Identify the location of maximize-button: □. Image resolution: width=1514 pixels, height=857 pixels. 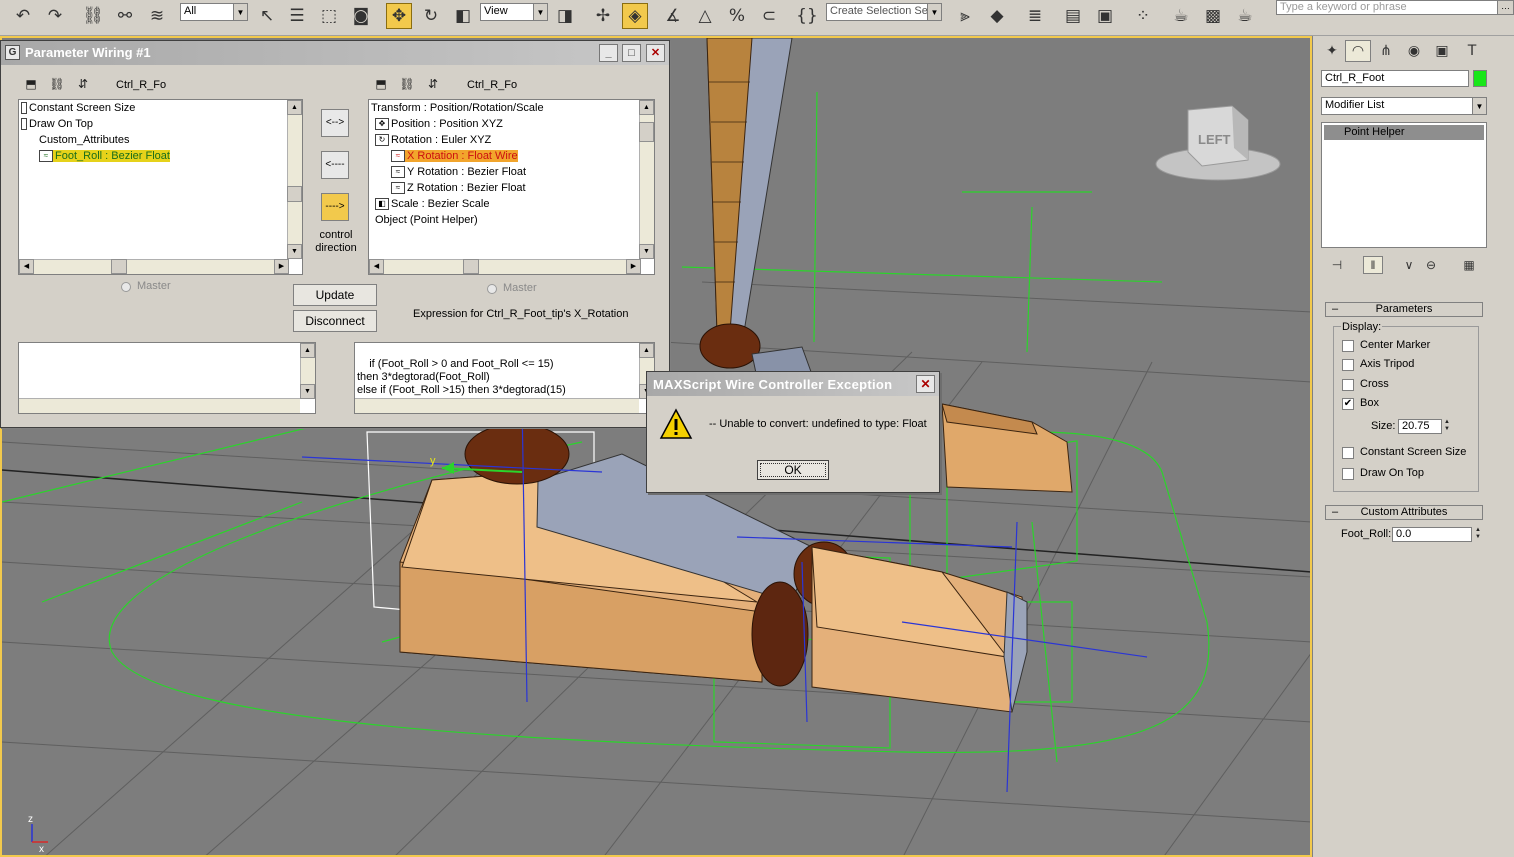
(631, 53).